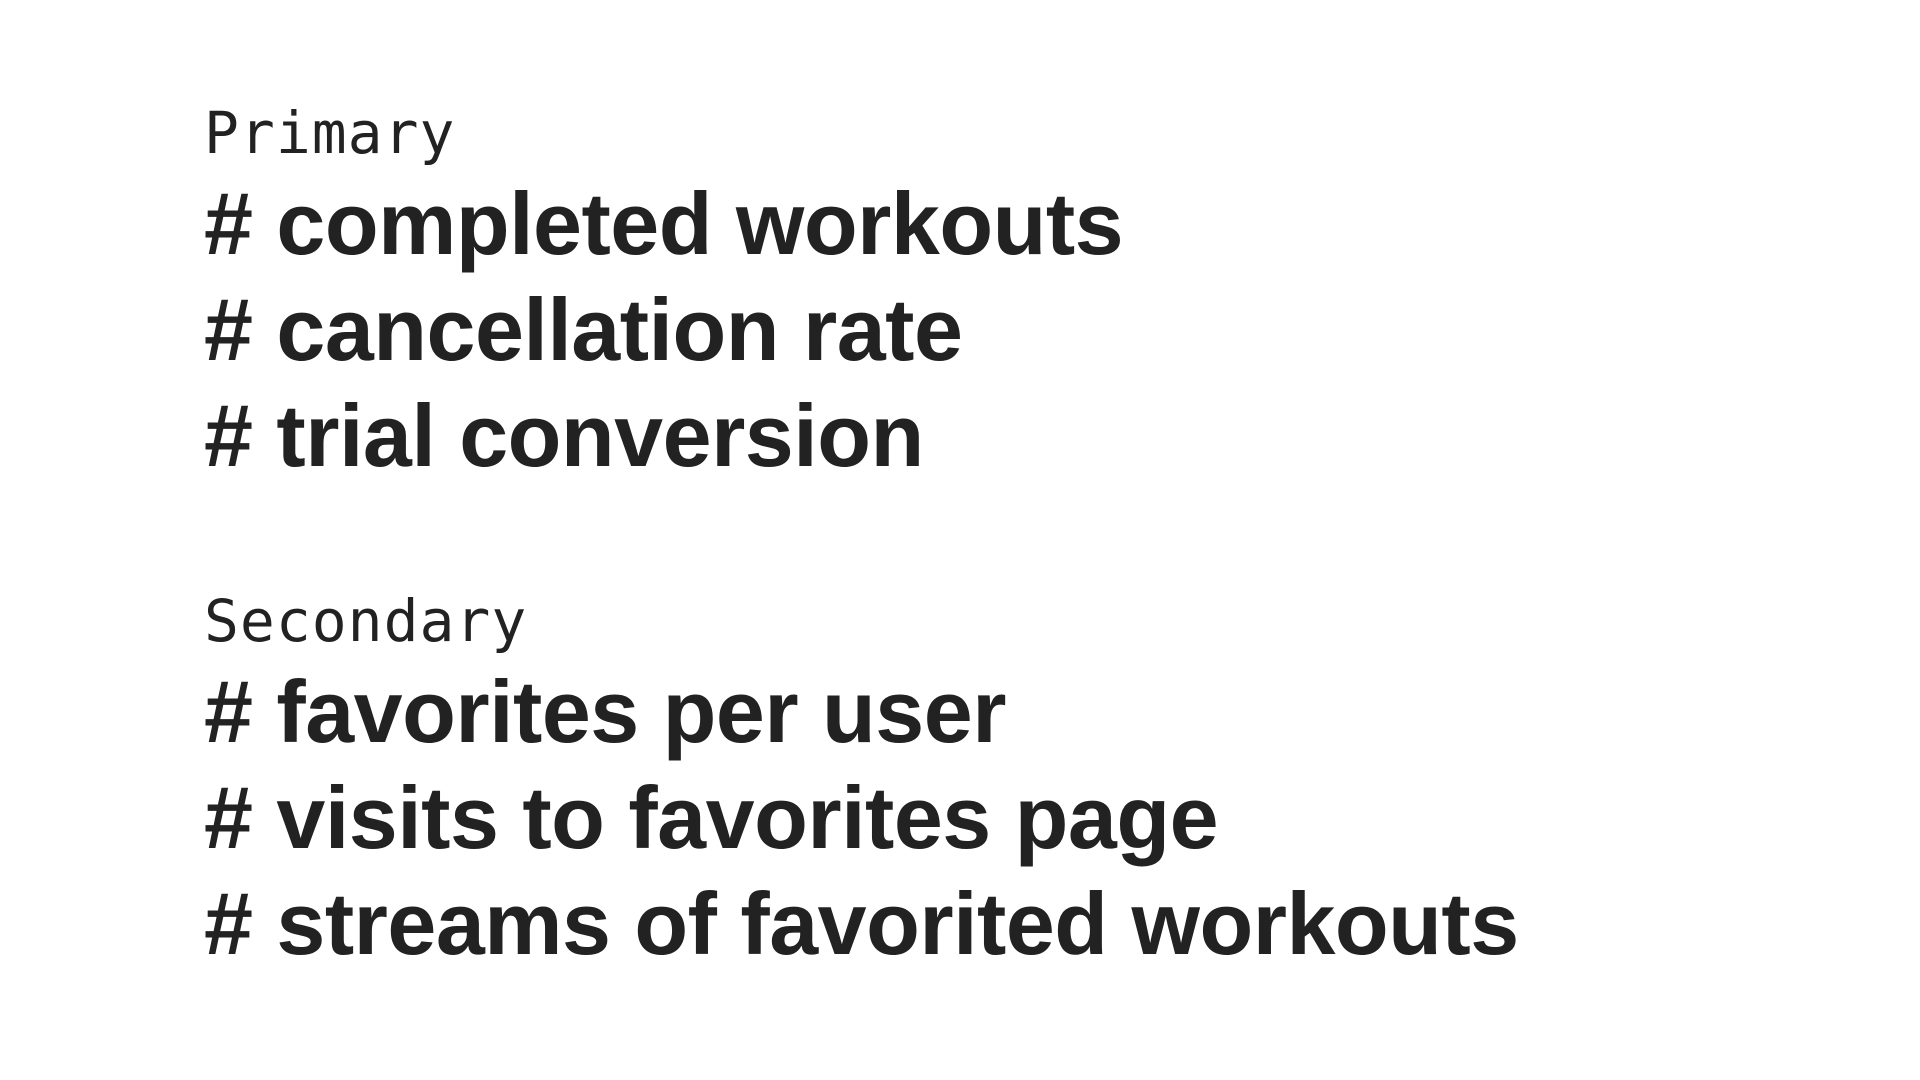  What do you see at coordinates (605, 711) in the screenshot?
I see `metric-favorites-per-user: # favorites per user` at bounding box center [605, 711].